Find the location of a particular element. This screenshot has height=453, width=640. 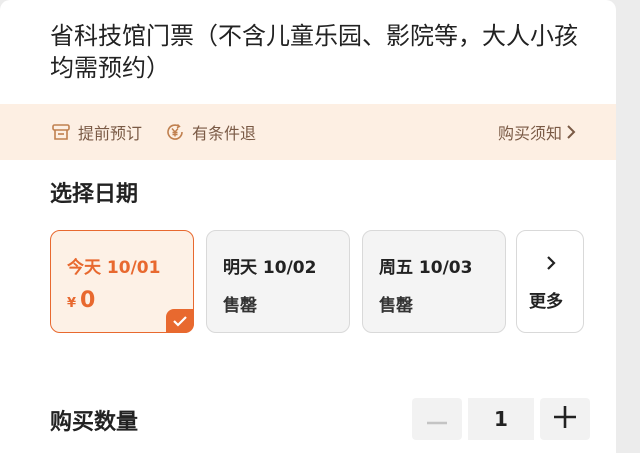

purchase-notice-label: 购买须知 is located at coordinates (529, 133).